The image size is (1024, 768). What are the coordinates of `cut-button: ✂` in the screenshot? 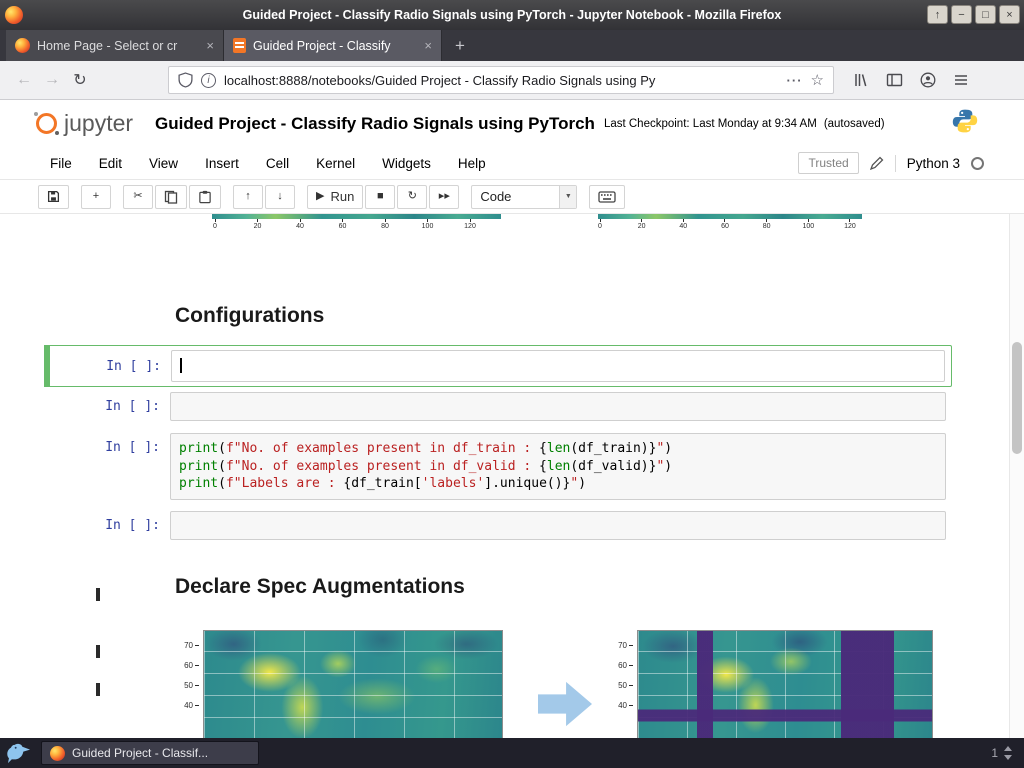 It's located at (138, 196).